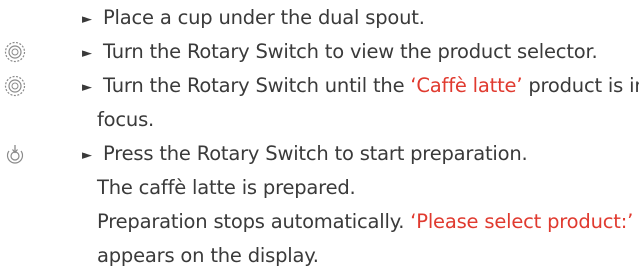 Image resolution: width=639 pixels, height=274 pixels. Describe the element at coordinates (257, 85) in the screenshot. I see `step-3-label-start: Turn the Rotary Switch until the` at that location.